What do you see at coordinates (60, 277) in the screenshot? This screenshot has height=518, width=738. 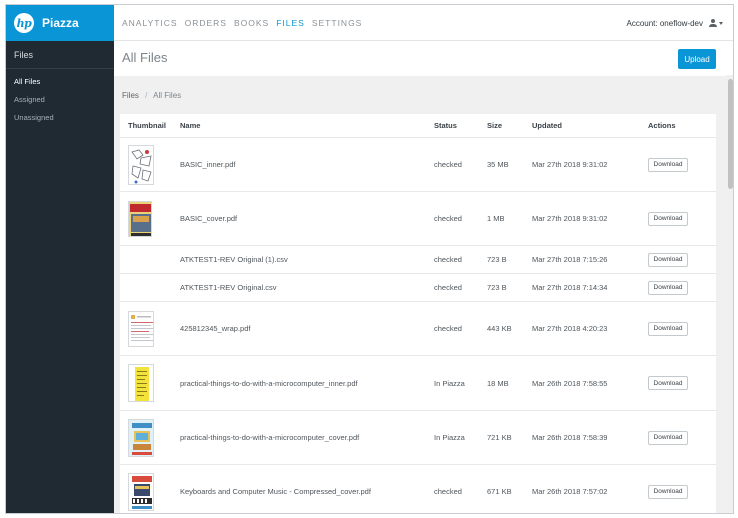 I see `sidebar: Files All Files Assigned Unassigned` at bounding box center [60, 277].